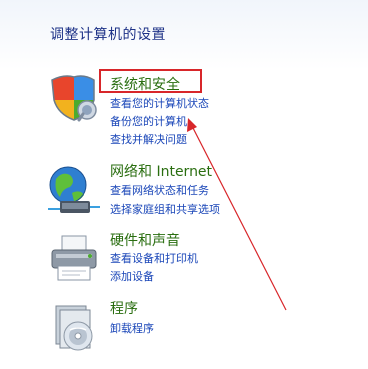 This screenshot has width=368, height=369. I want to click on link-view-network-status: 查看网络状态和任务, so click(159, 191).